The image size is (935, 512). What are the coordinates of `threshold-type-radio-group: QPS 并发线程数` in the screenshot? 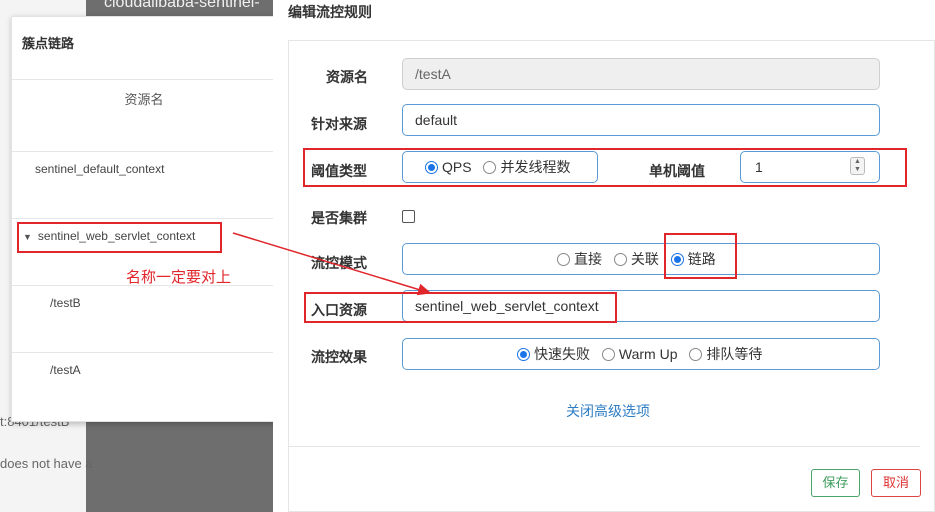 It's located at (500, 167).